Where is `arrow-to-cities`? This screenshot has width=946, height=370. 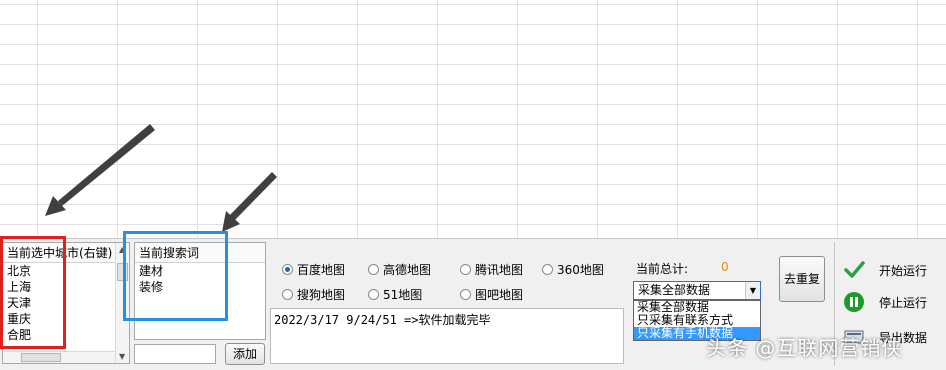
arrow-to-cities is located at coordinates (106, 165).